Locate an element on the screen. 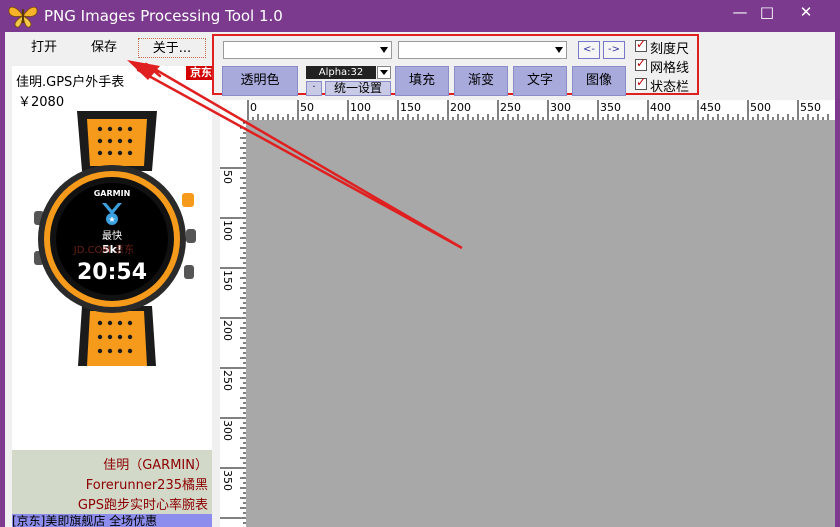  watch-image: GARMIN ★ 最快 5k! 20:54 JD.COM 京东 is located at coordinates (117, 238).